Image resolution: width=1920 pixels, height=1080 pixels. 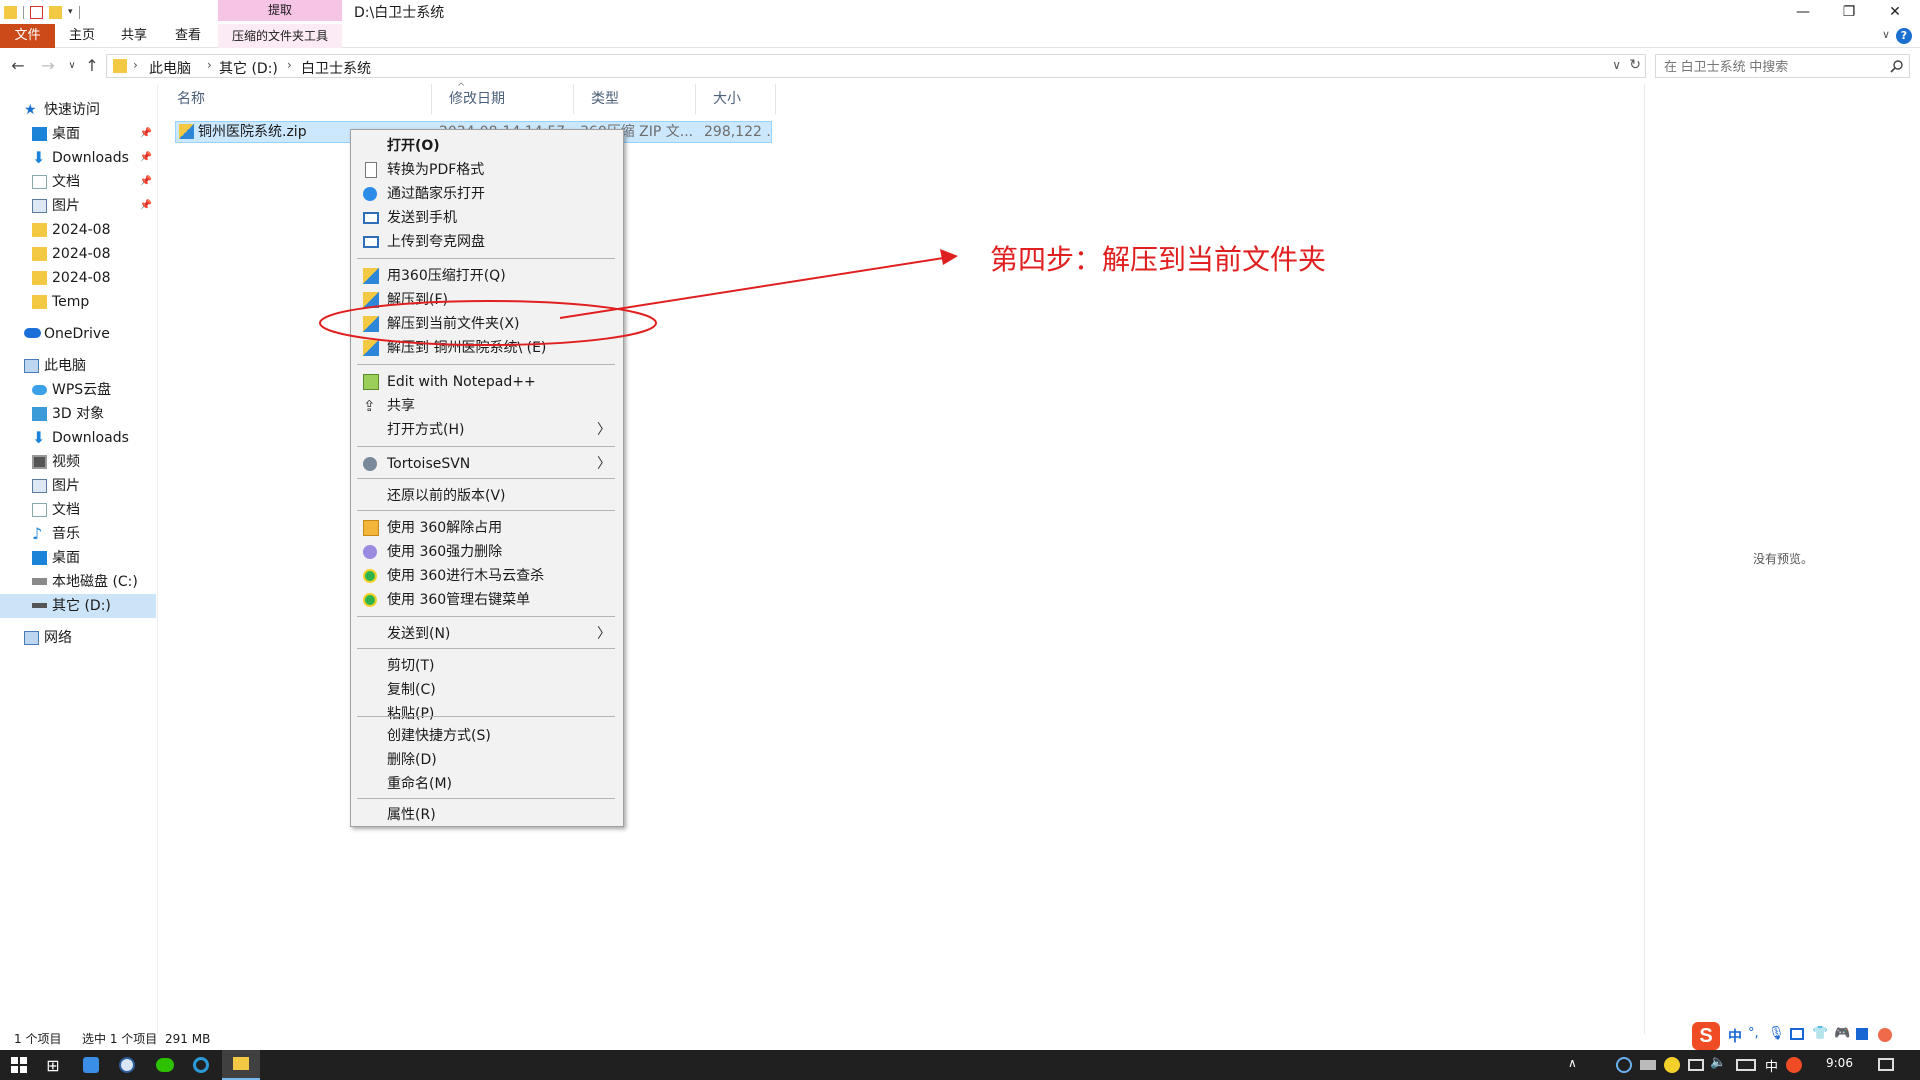 What do you see at coordinates (10, 12) in the screenshot?
I see `folder-icon` at bounding box center [10, 12].